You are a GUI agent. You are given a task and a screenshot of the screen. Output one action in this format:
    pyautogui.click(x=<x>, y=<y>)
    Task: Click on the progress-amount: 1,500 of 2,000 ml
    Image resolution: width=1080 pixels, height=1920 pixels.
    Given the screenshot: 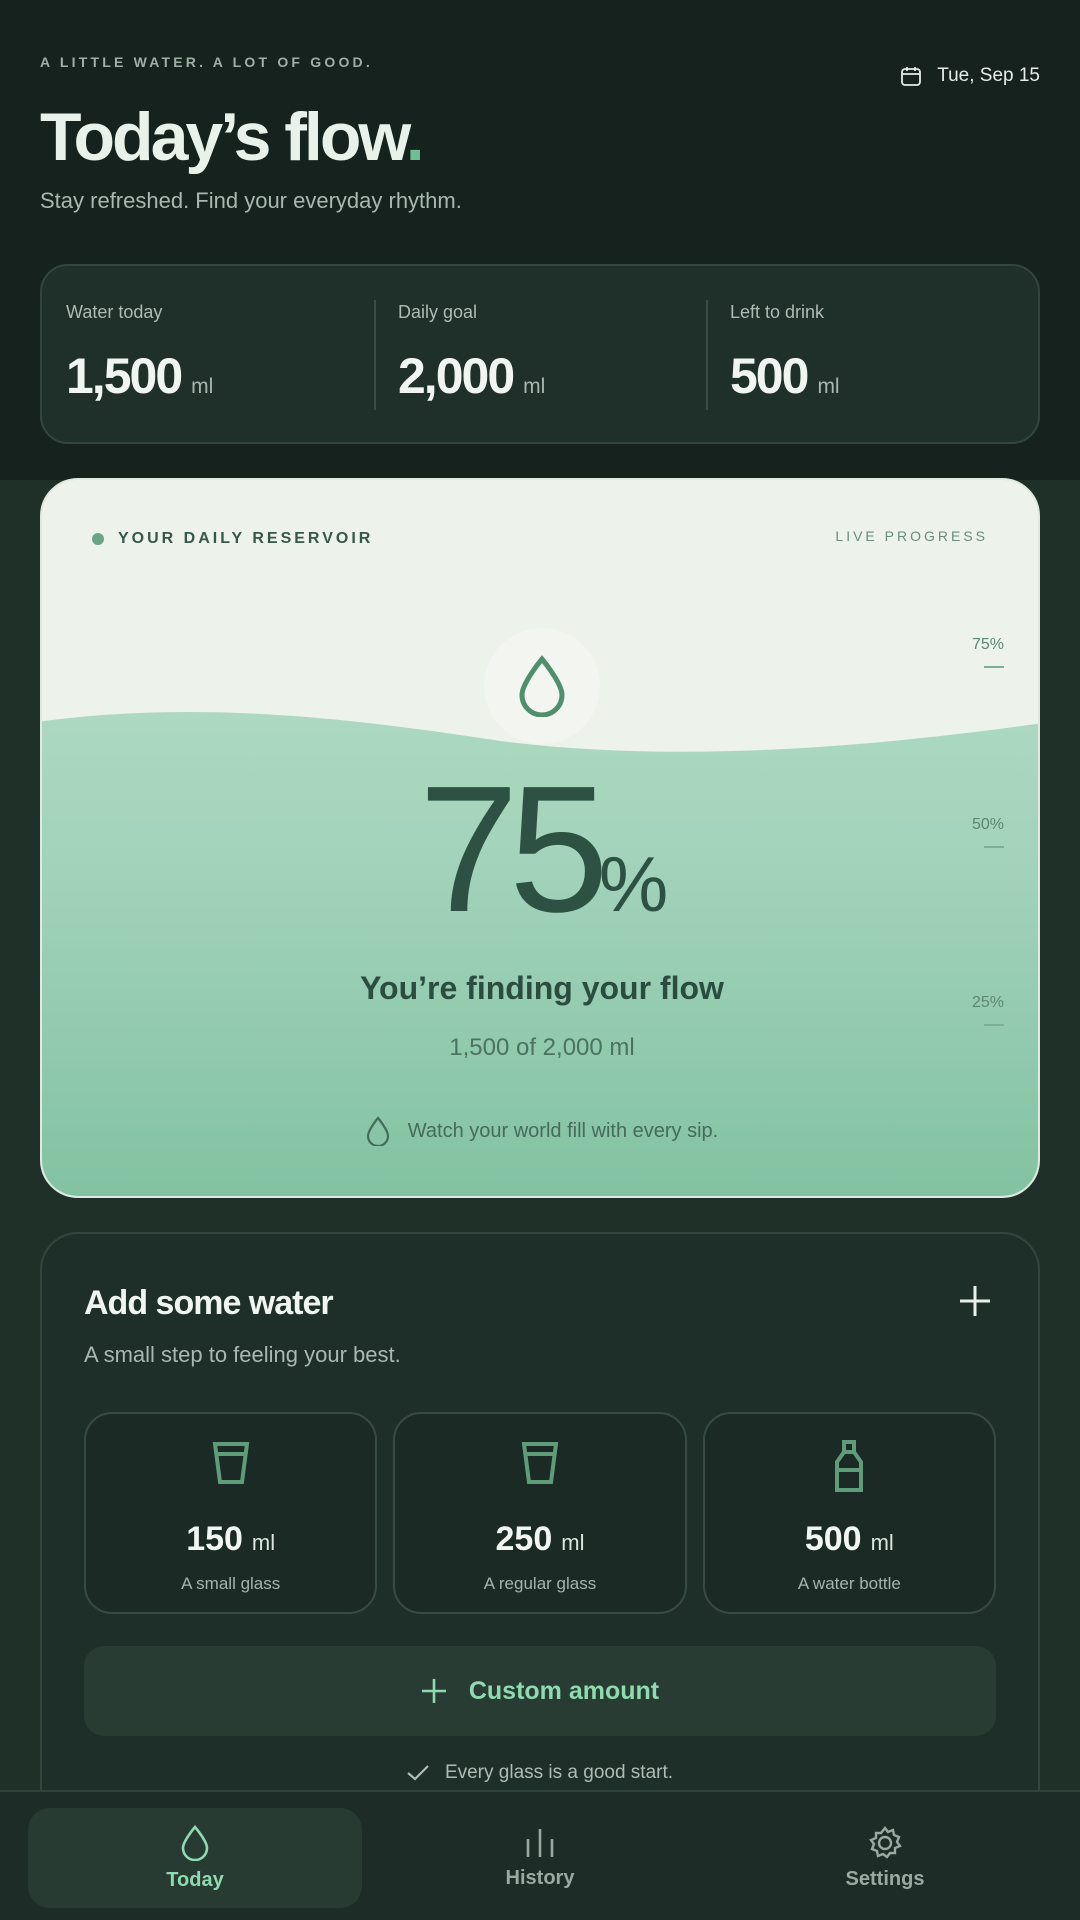 What is the action you would take?
    pyautogui.click(x=542, y=1047)
    